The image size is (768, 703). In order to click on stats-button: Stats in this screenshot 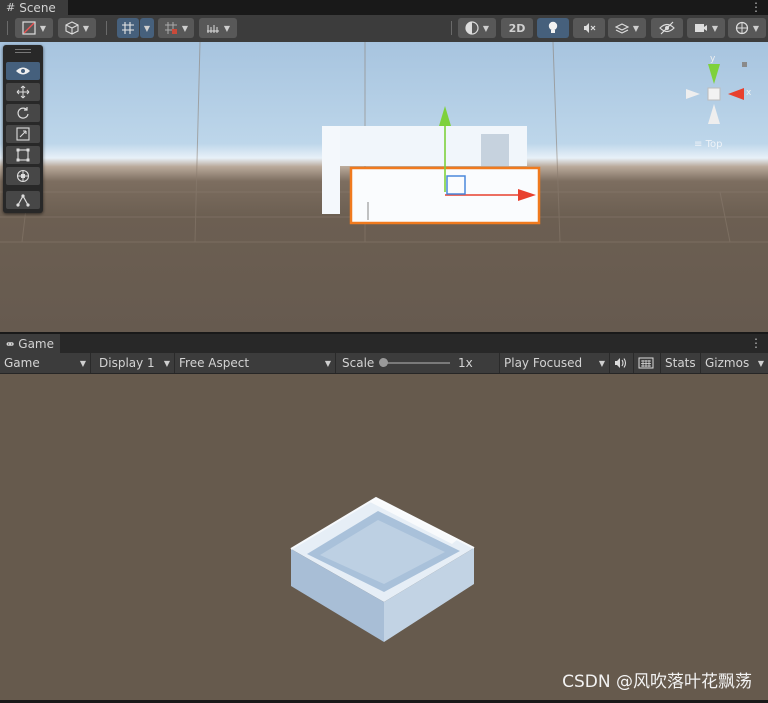, I will do `click(681, 363)`.